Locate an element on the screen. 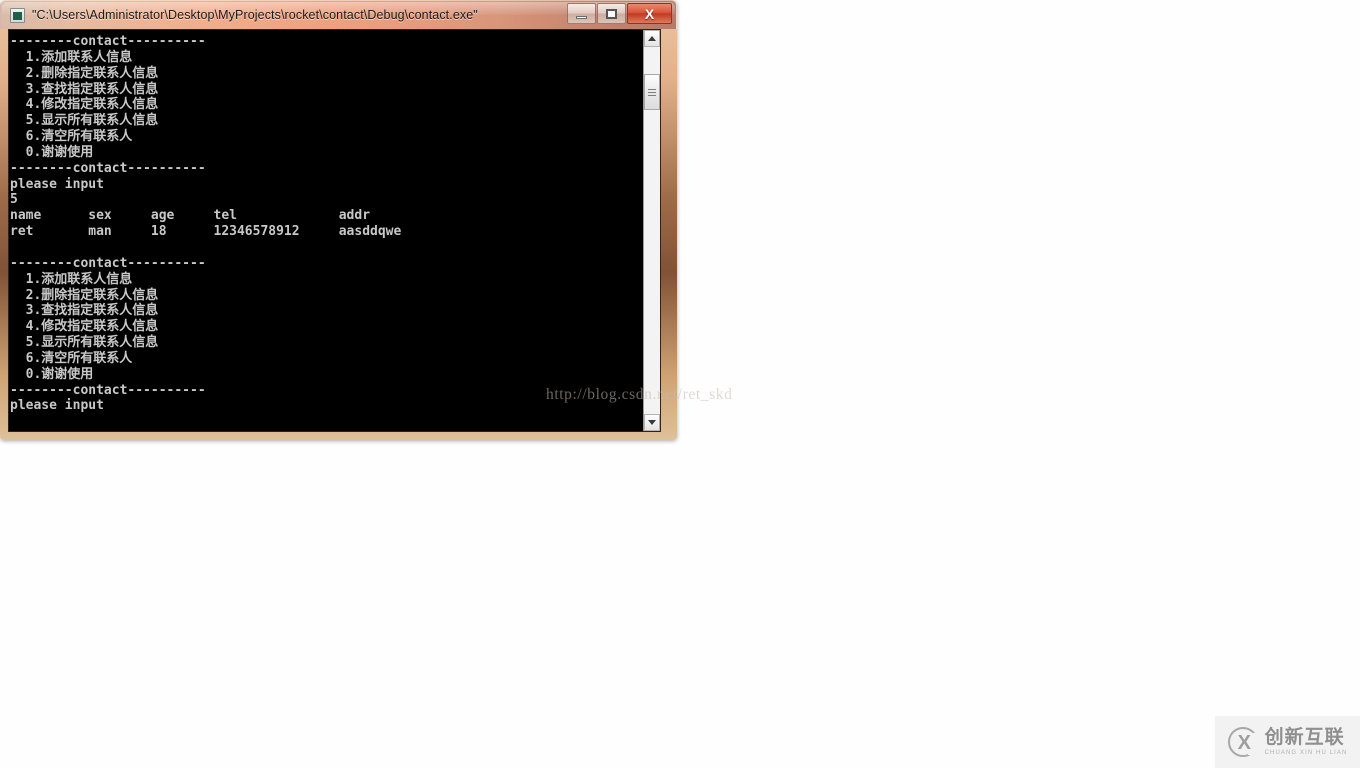  scroll-up-icon is located at coordinates (652, 38).